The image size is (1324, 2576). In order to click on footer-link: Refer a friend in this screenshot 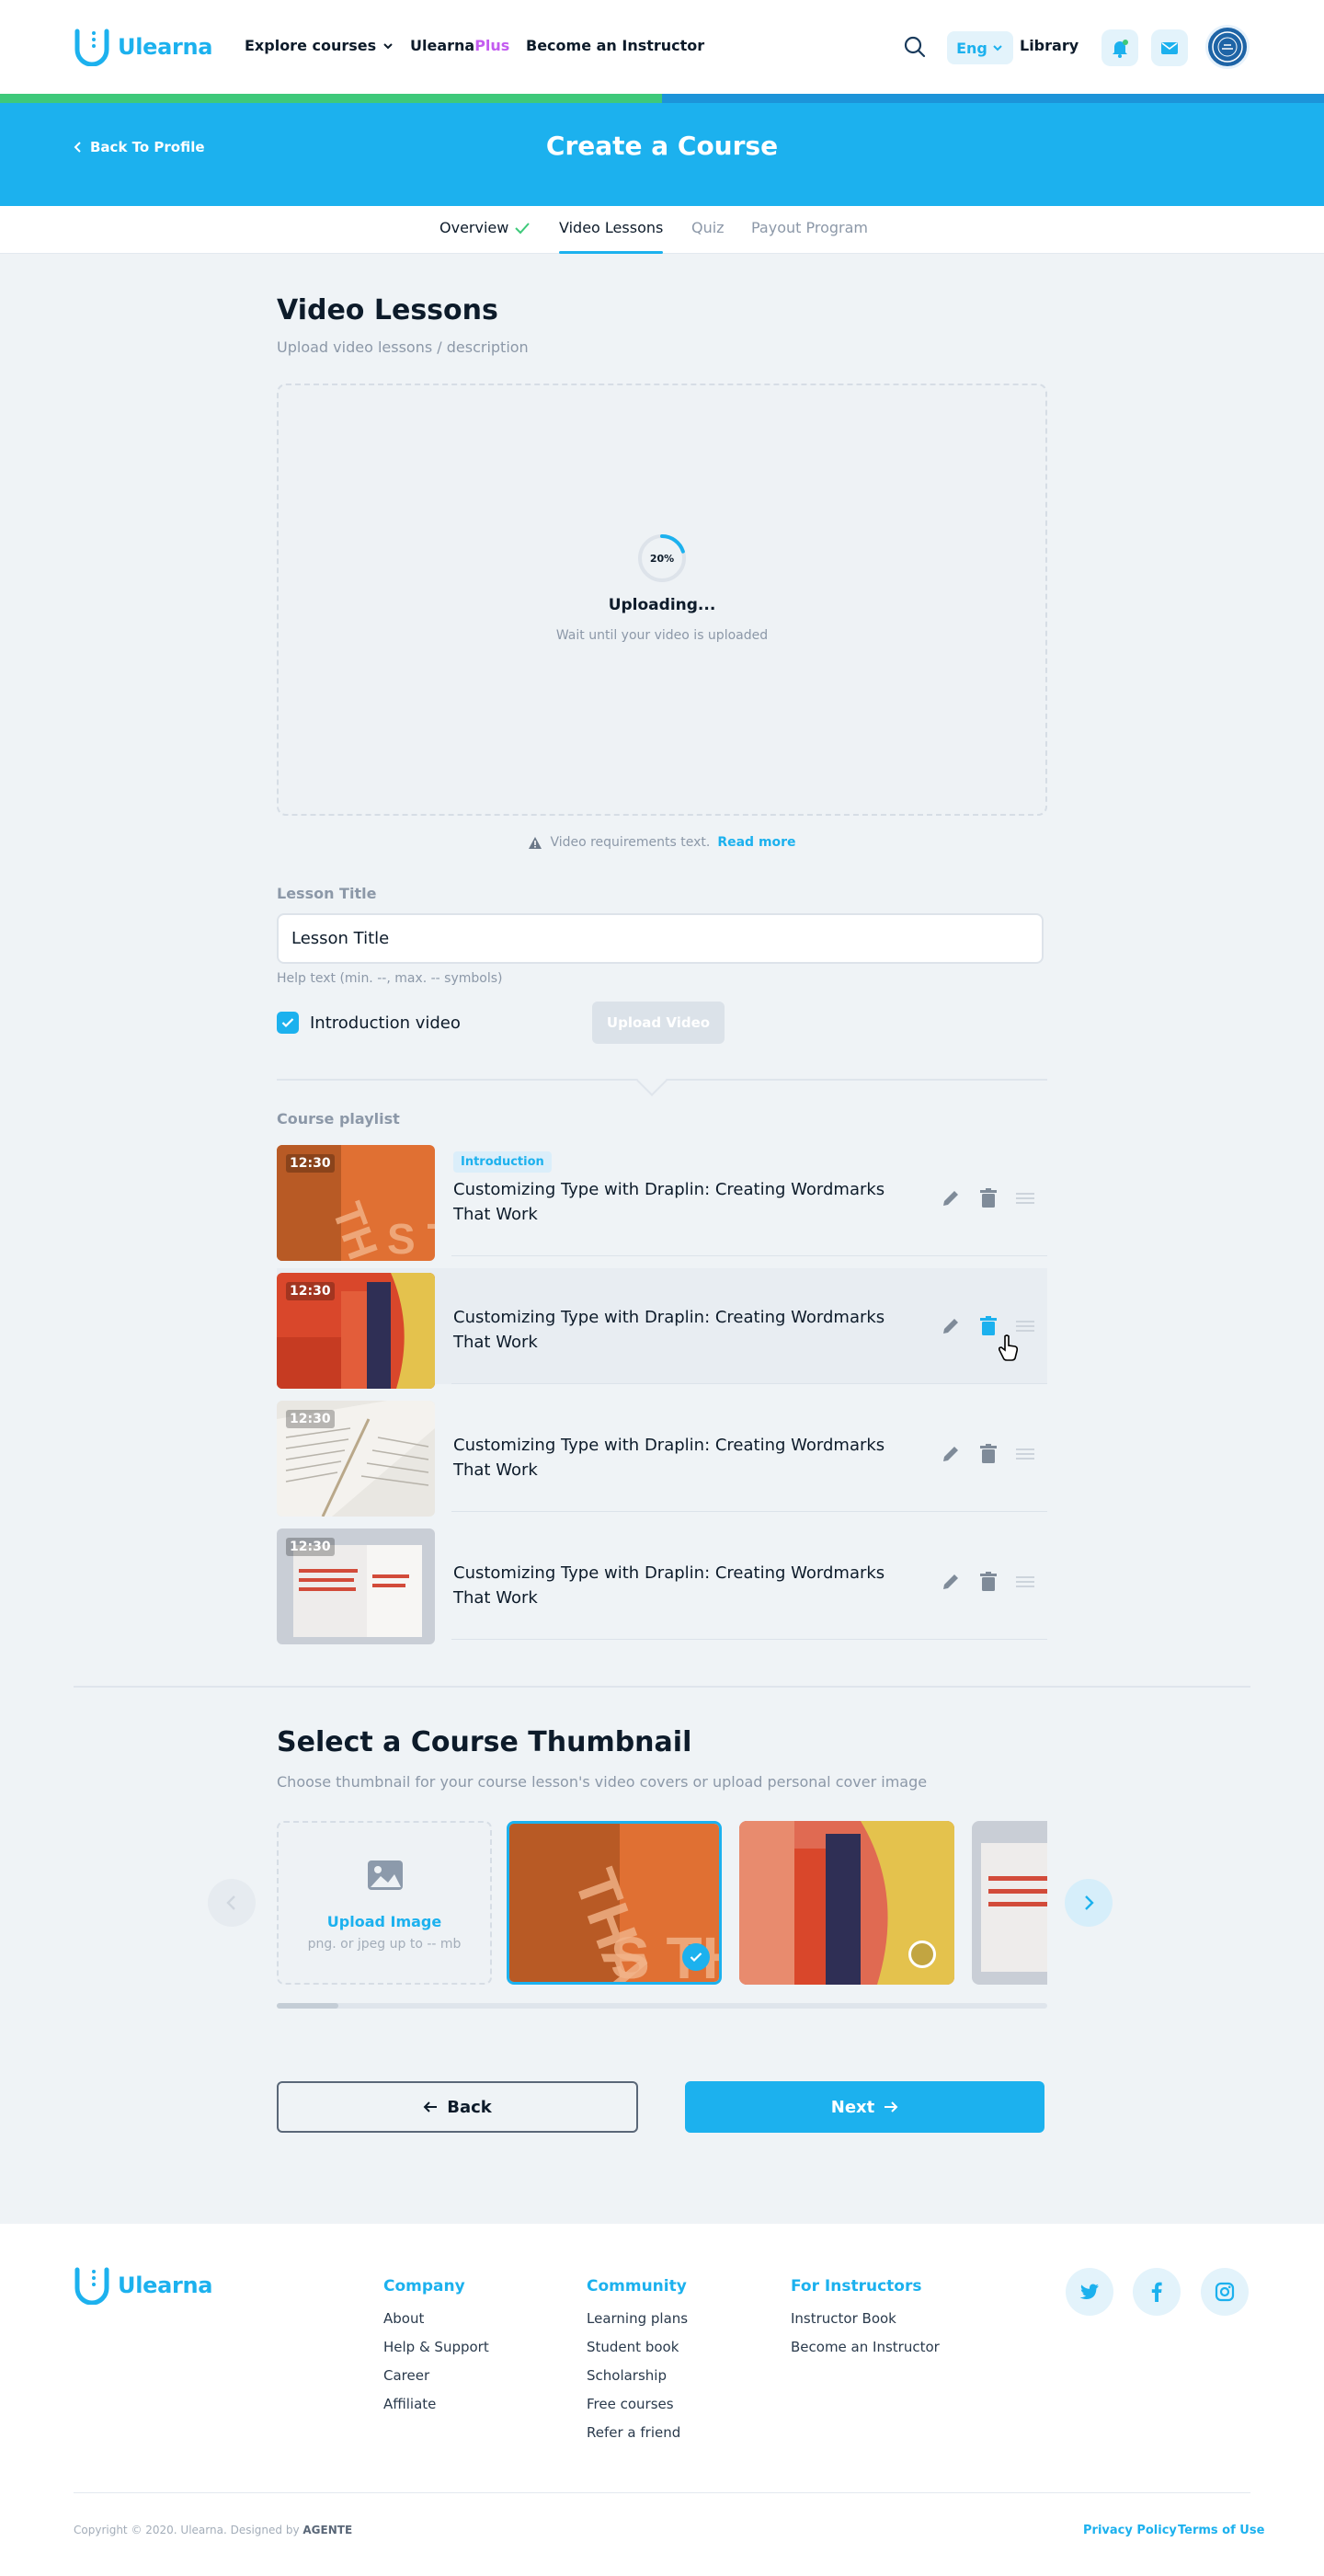, I will do `click(637, 2433)`.